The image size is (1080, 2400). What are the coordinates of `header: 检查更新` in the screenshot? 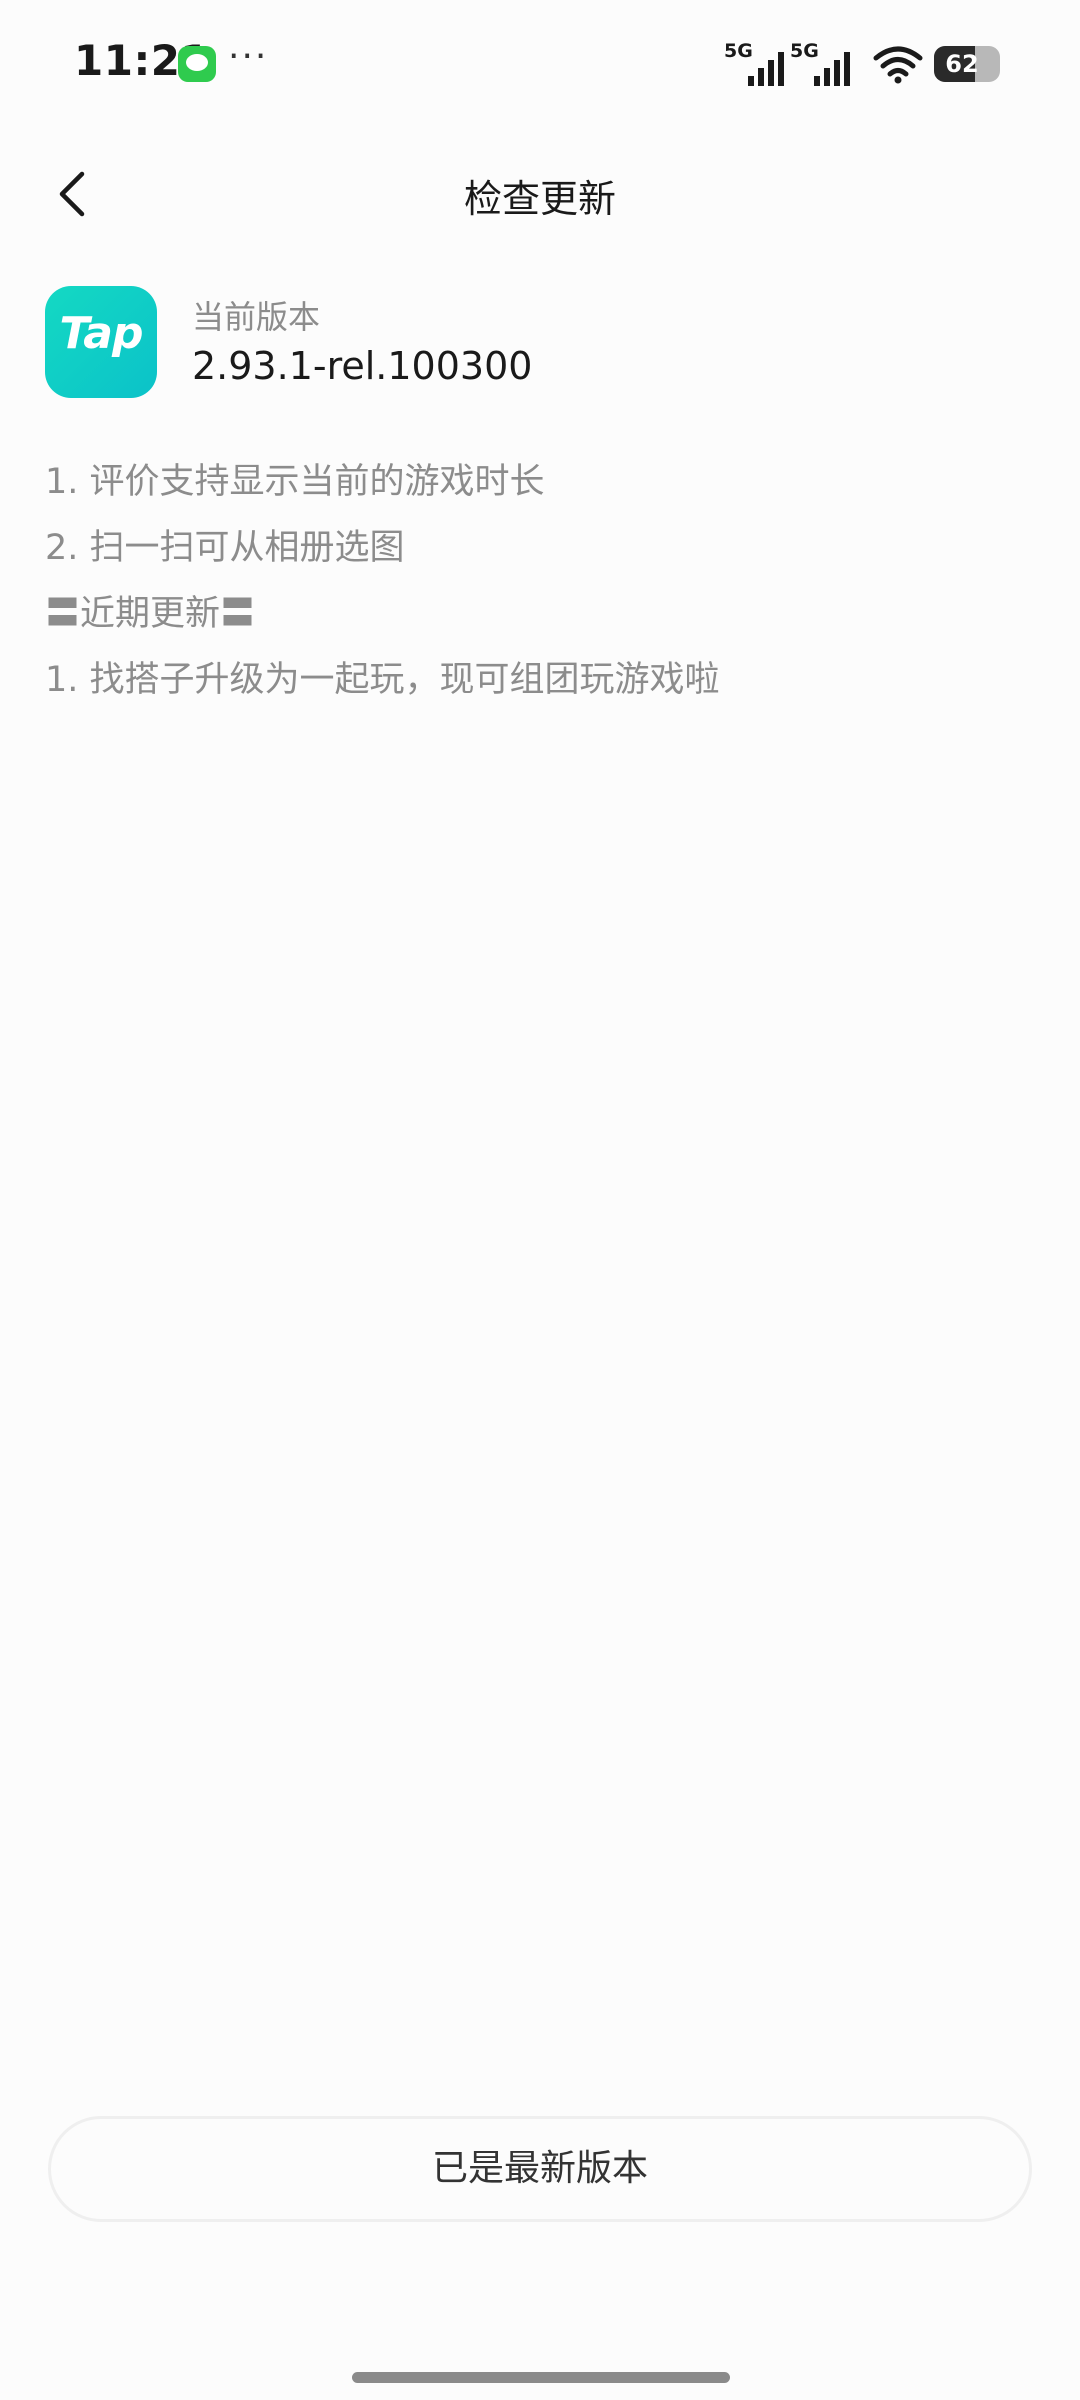 It's located at (540, 195).